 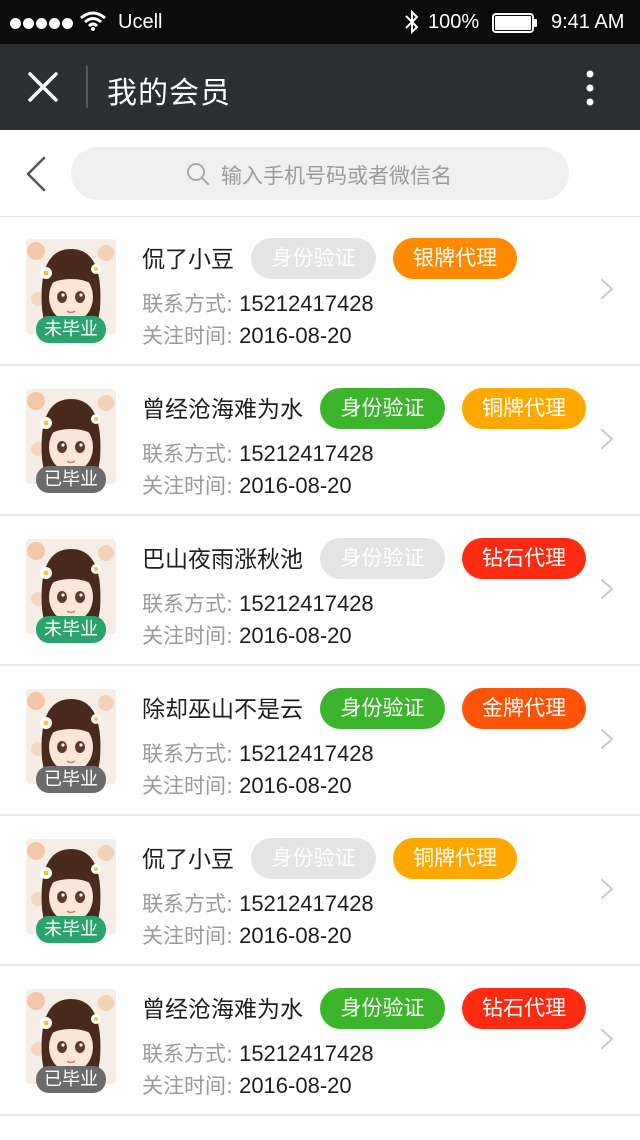 I want to click on clock: 9:41 AM, so click(x=588, y=22).